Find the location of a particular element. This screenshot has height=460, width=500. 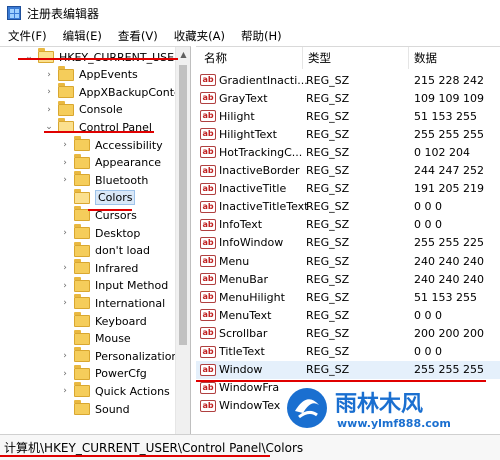

tree-item: › Bluetooth is located at coordinates (104, 180).